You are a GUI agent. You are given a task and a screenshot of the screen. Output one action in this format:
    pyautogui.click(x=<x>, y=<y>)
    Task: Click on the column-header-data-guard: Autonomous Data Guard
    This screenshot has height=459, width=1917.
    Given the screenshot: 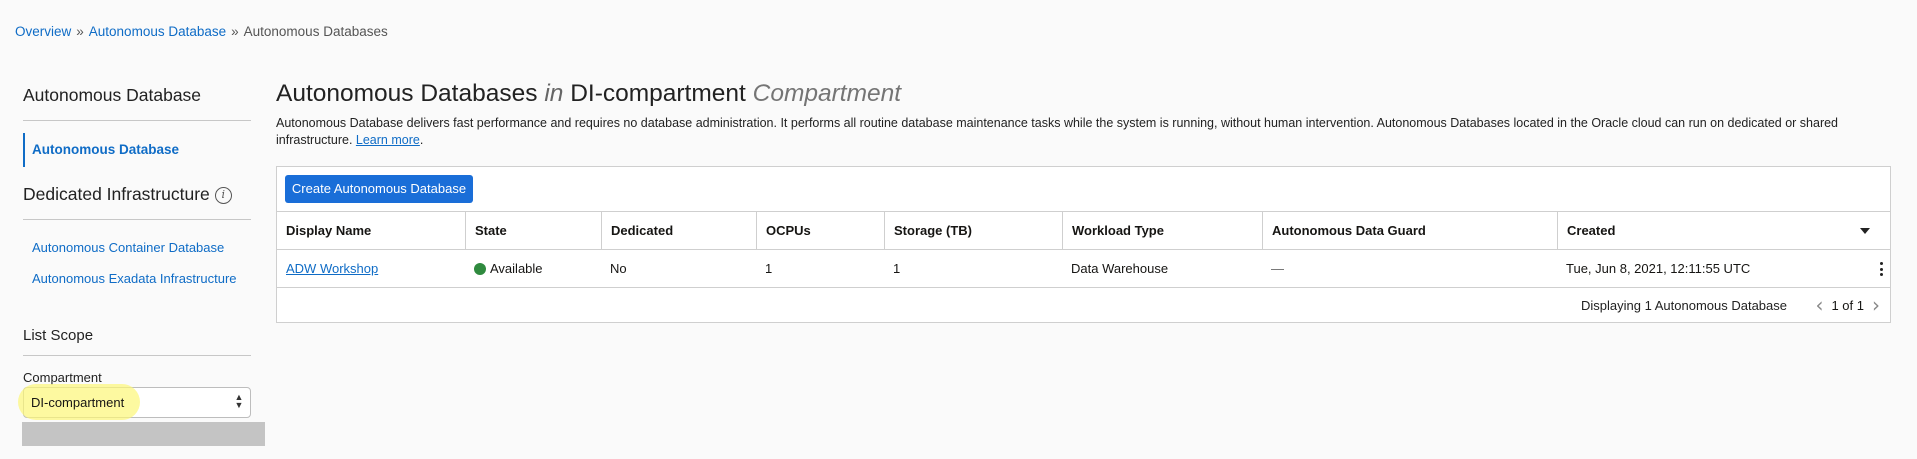 What is the action you would take?
    pyautogui.click(x=1409, y=230)
    